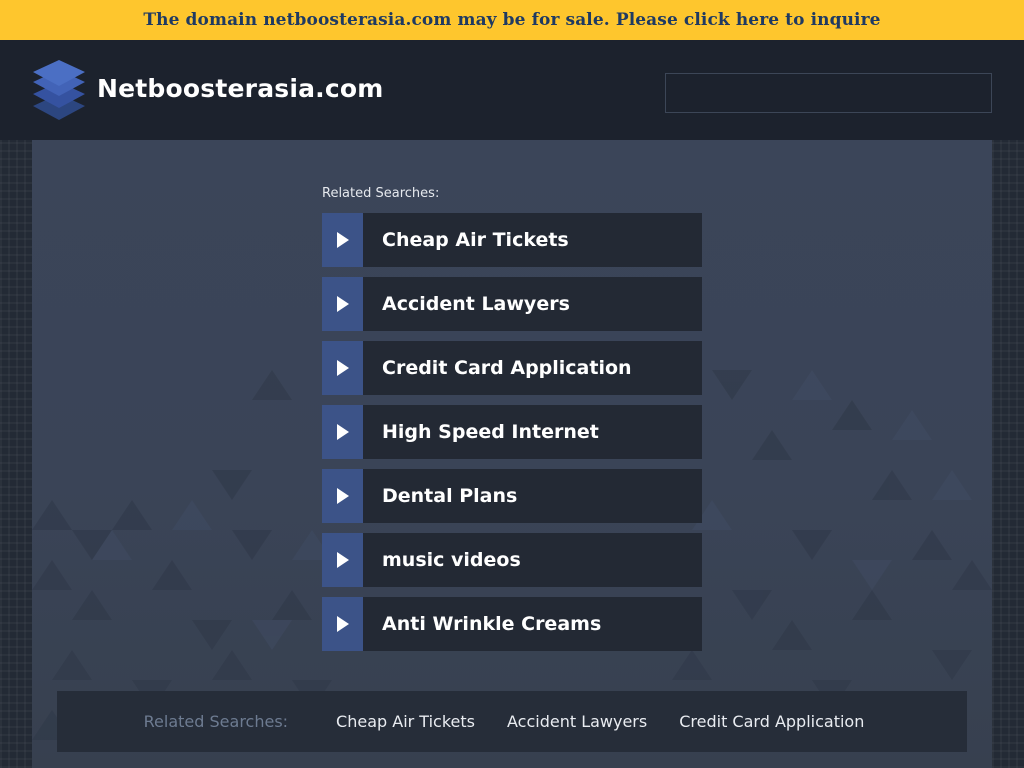 The width and height of the screenshot is (1024, 768). What do you see at coordinates (59, 91) in the screenshot?
I see `stacked-layers-icon` at bounding box center [59, 91].